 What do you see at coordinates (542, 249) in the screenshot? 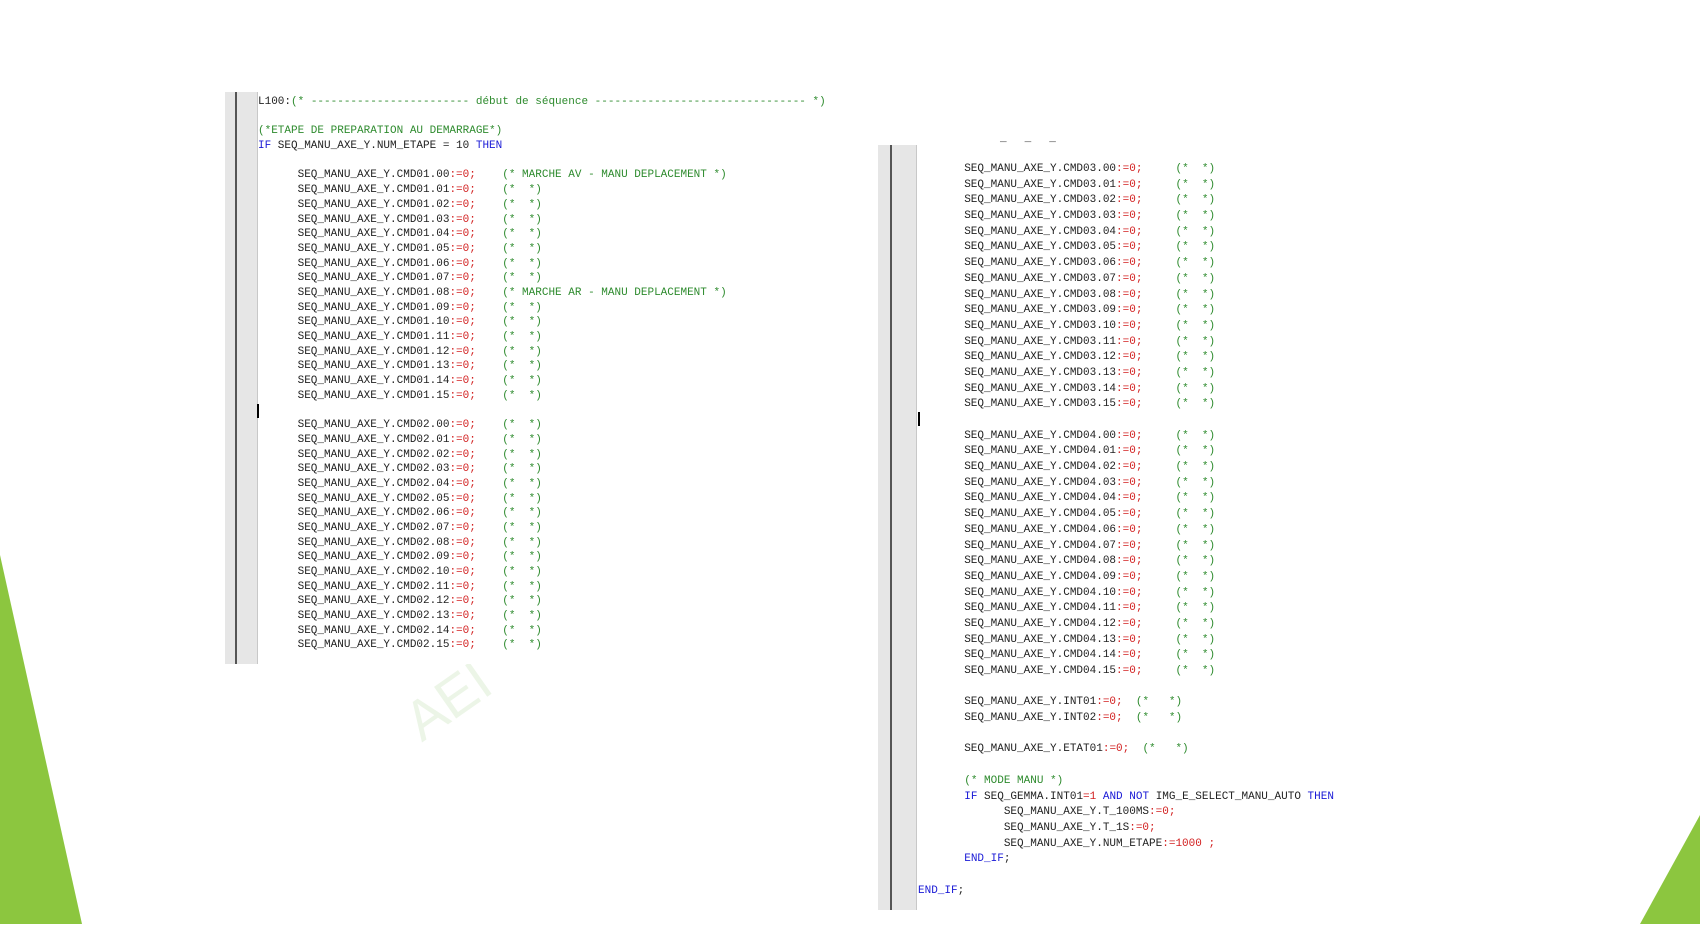
I see `code-line: SEQ_MANU_AXE_Y.CMD01.05:=0; (* *)` at bounding box center [542, 249].